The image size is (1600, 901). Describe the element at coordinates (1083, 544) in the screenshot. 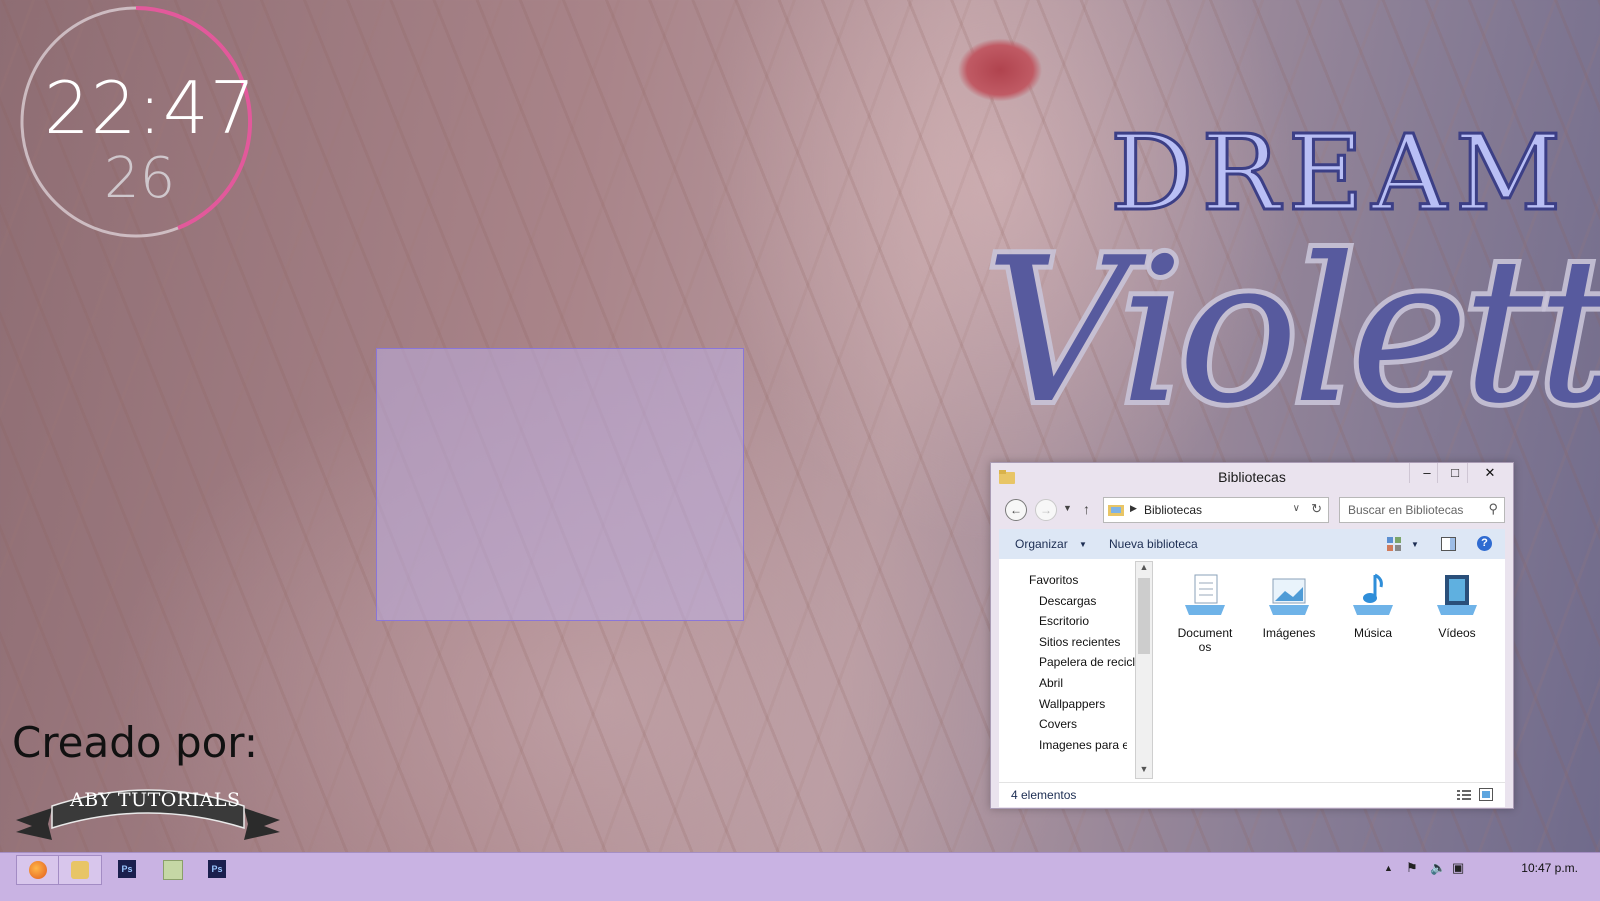

I see `organize-dropdown-icon: ▼` at that location.